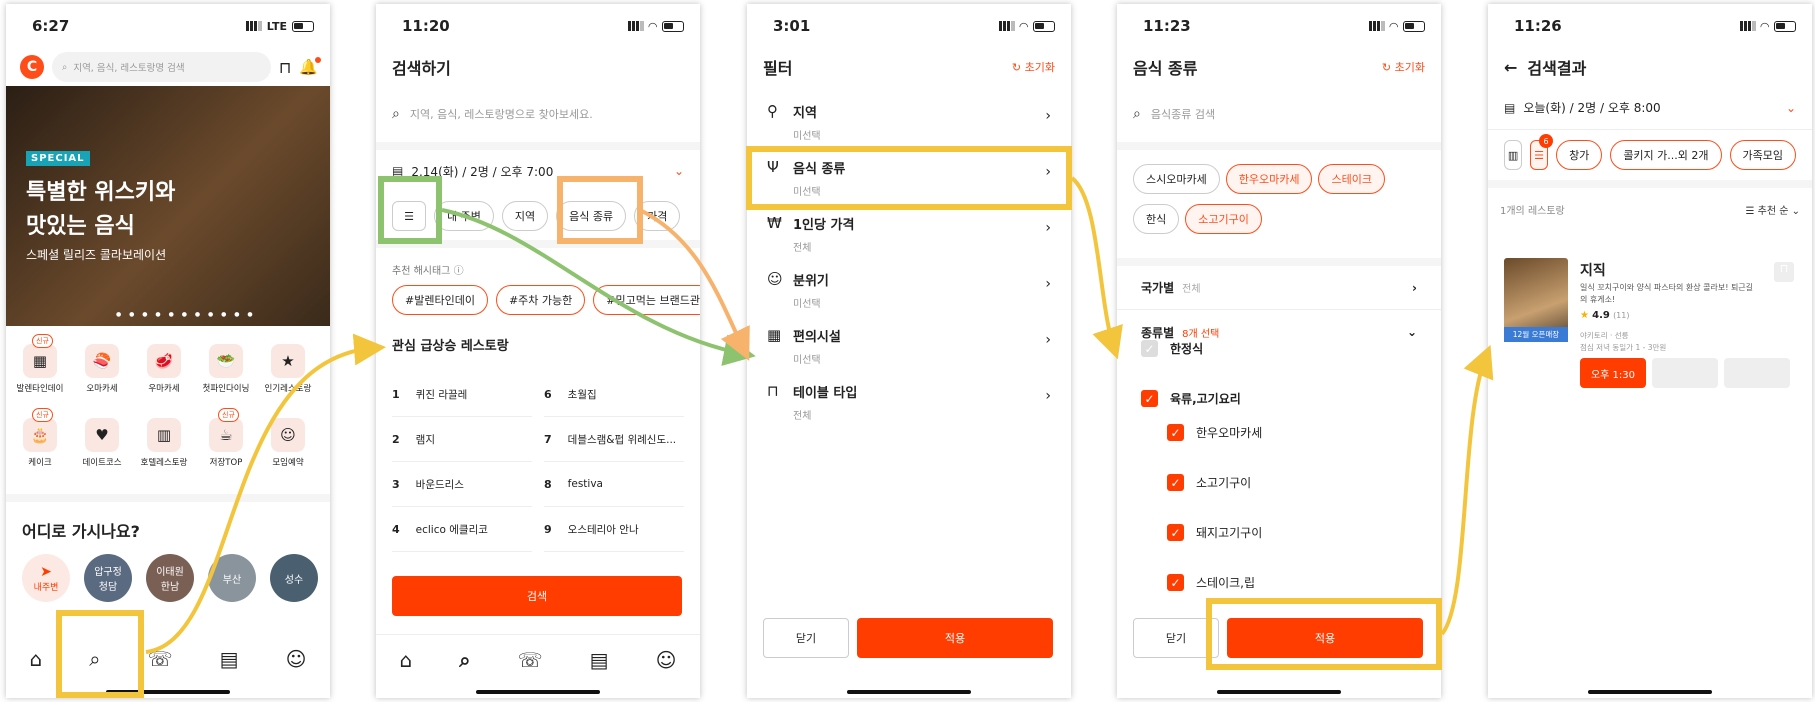 This screenshot has width=1815, height=702. I want to click on food-search-input: ⌕ 음식종류 검색, so click(1279, 114).